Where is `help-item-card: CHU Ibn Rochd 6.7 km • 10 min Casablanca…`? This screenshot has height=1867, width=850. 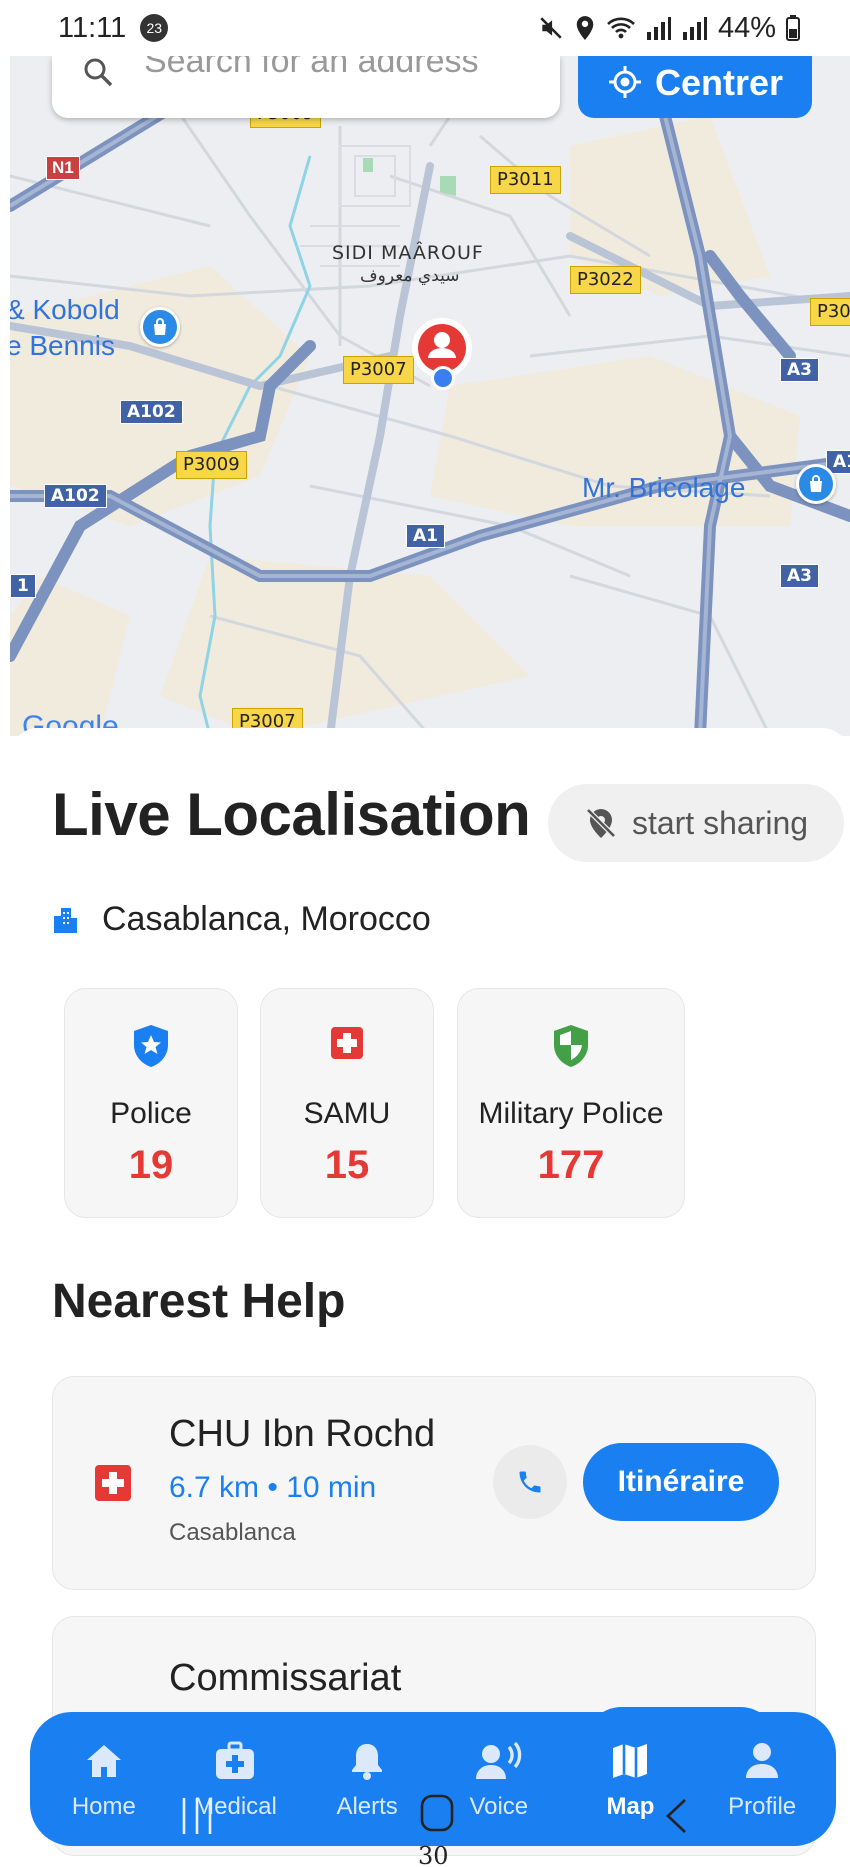 help-item-card: CHU Ibn Rochd 6.7 km • 10 min Casablanca… is located at coordinates (434, 1483).